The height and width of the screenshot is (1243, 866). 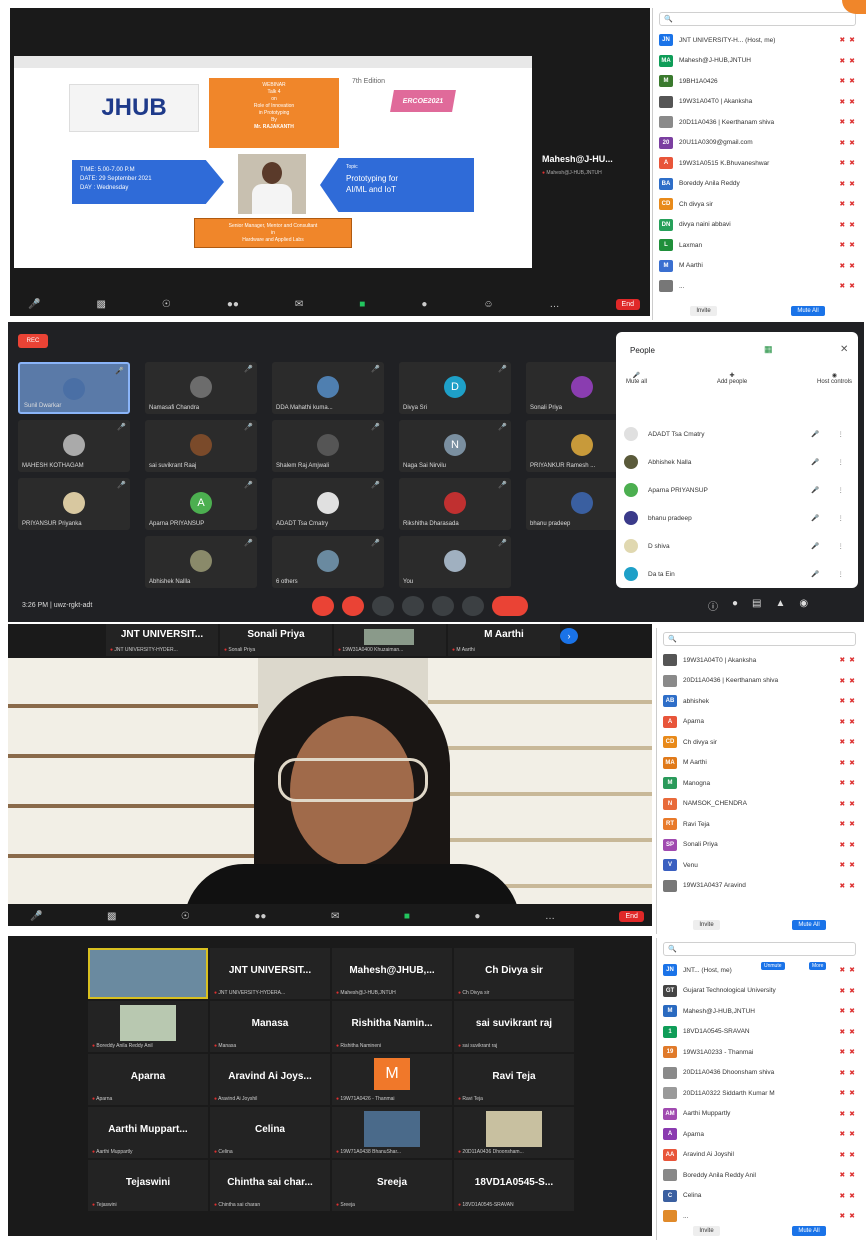 I want to click on gallery-tile: 18VD1A0545-S... ● 18VD1A0545-SRAVAN, so click(x=514, y=1185).